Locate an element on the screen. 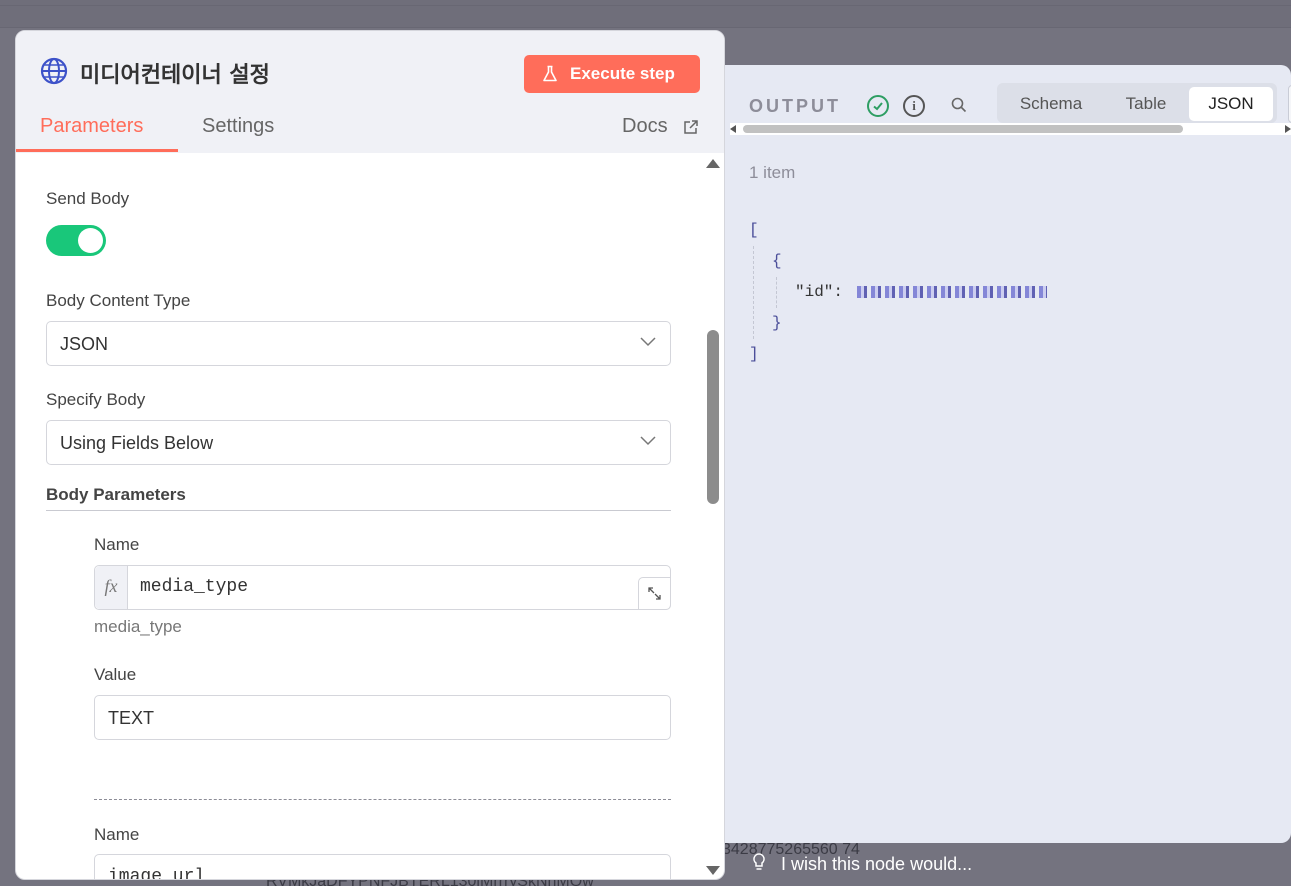  json-row: "id": is located at coordinates (912, 292).